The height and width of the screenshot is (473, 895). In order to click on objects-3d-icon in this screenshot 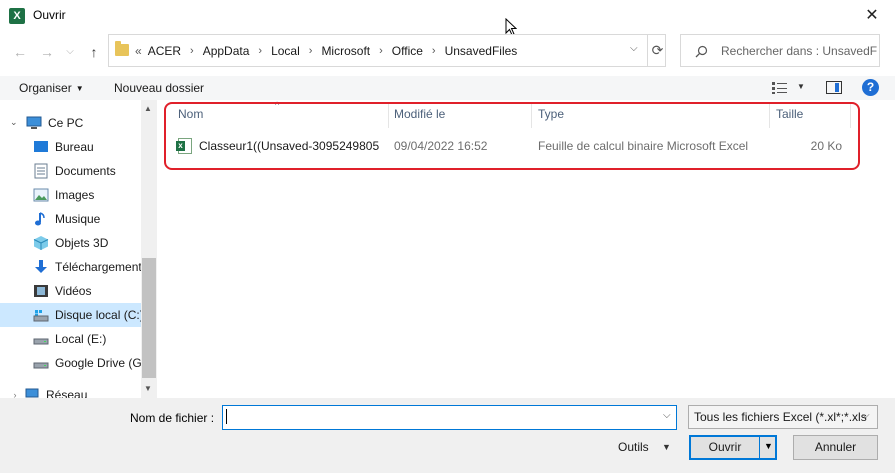, I will do `click(41, 243)`.